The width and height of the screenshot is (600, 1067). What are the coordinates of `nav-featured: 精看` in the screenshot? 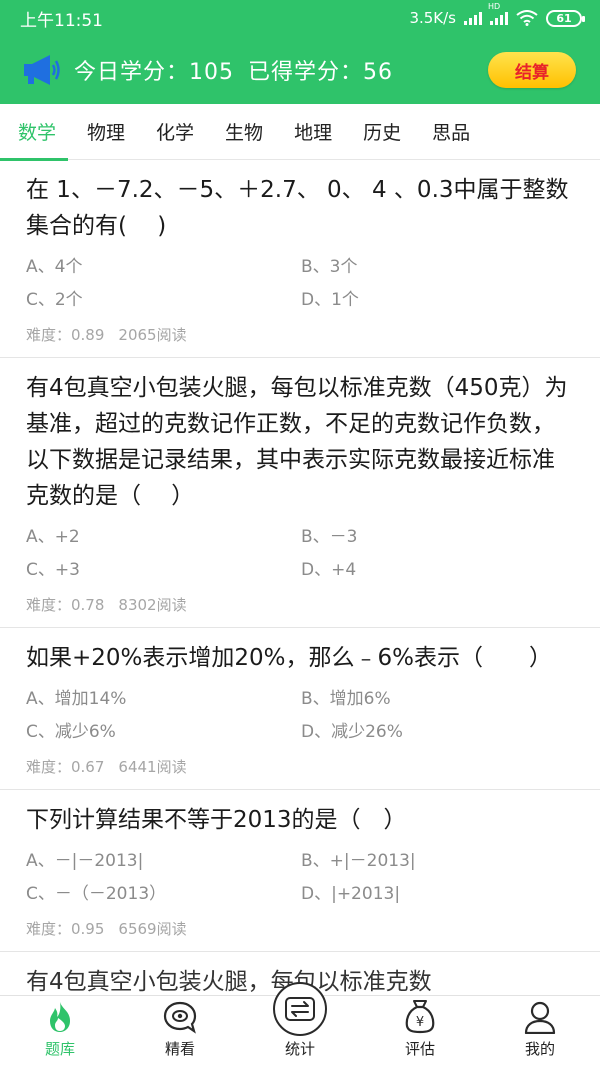 It's located at (180, 1028).